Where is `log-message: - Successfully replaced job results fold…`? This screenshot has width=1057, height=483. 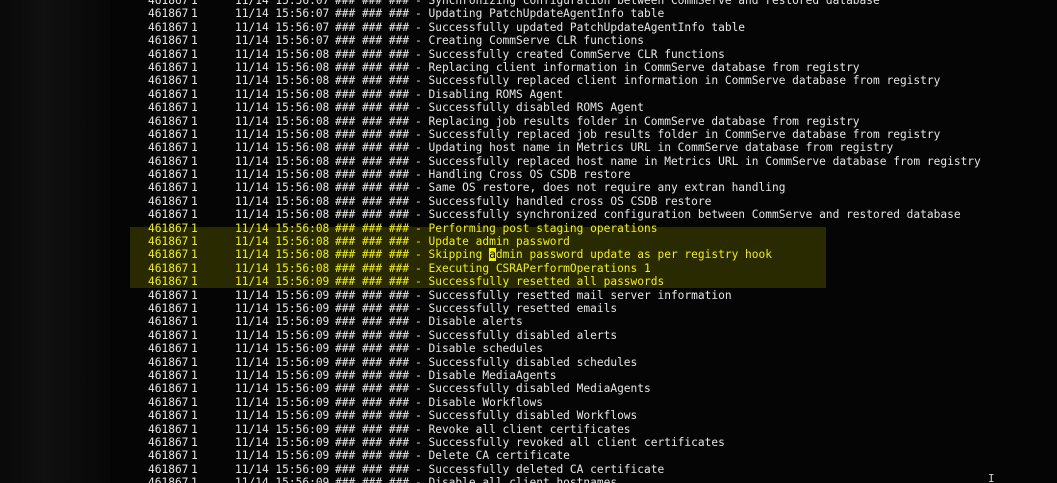
log-message: - Successfully replaced job results fold… is located at coordinates (678, 134).